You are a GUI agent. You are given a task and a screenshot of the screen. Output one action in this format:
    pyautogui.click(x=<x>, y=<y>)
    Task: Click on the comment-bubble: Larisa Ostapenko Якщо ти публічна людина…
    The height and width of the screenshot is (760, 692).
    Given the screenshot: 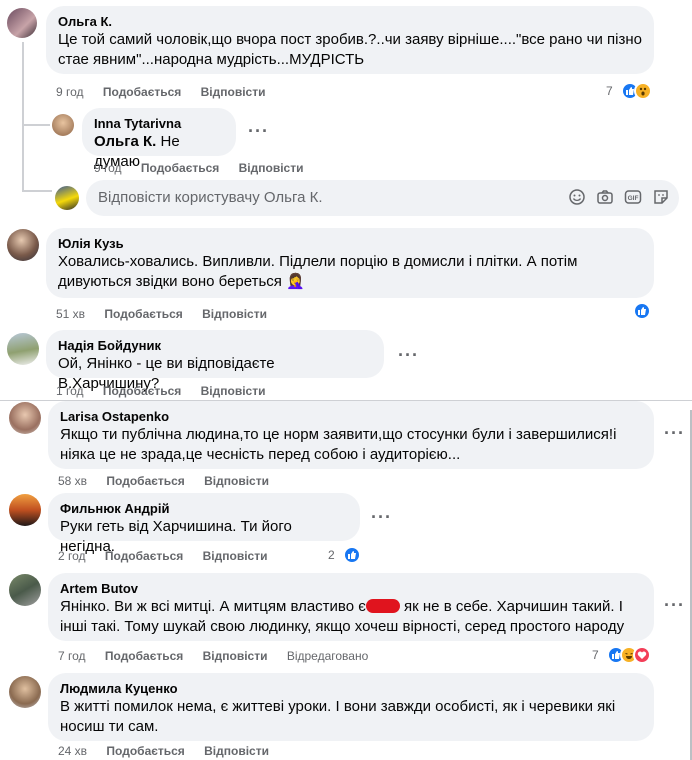 What is the action you would take?
    pyautogui.click(x=351, y=435)
    